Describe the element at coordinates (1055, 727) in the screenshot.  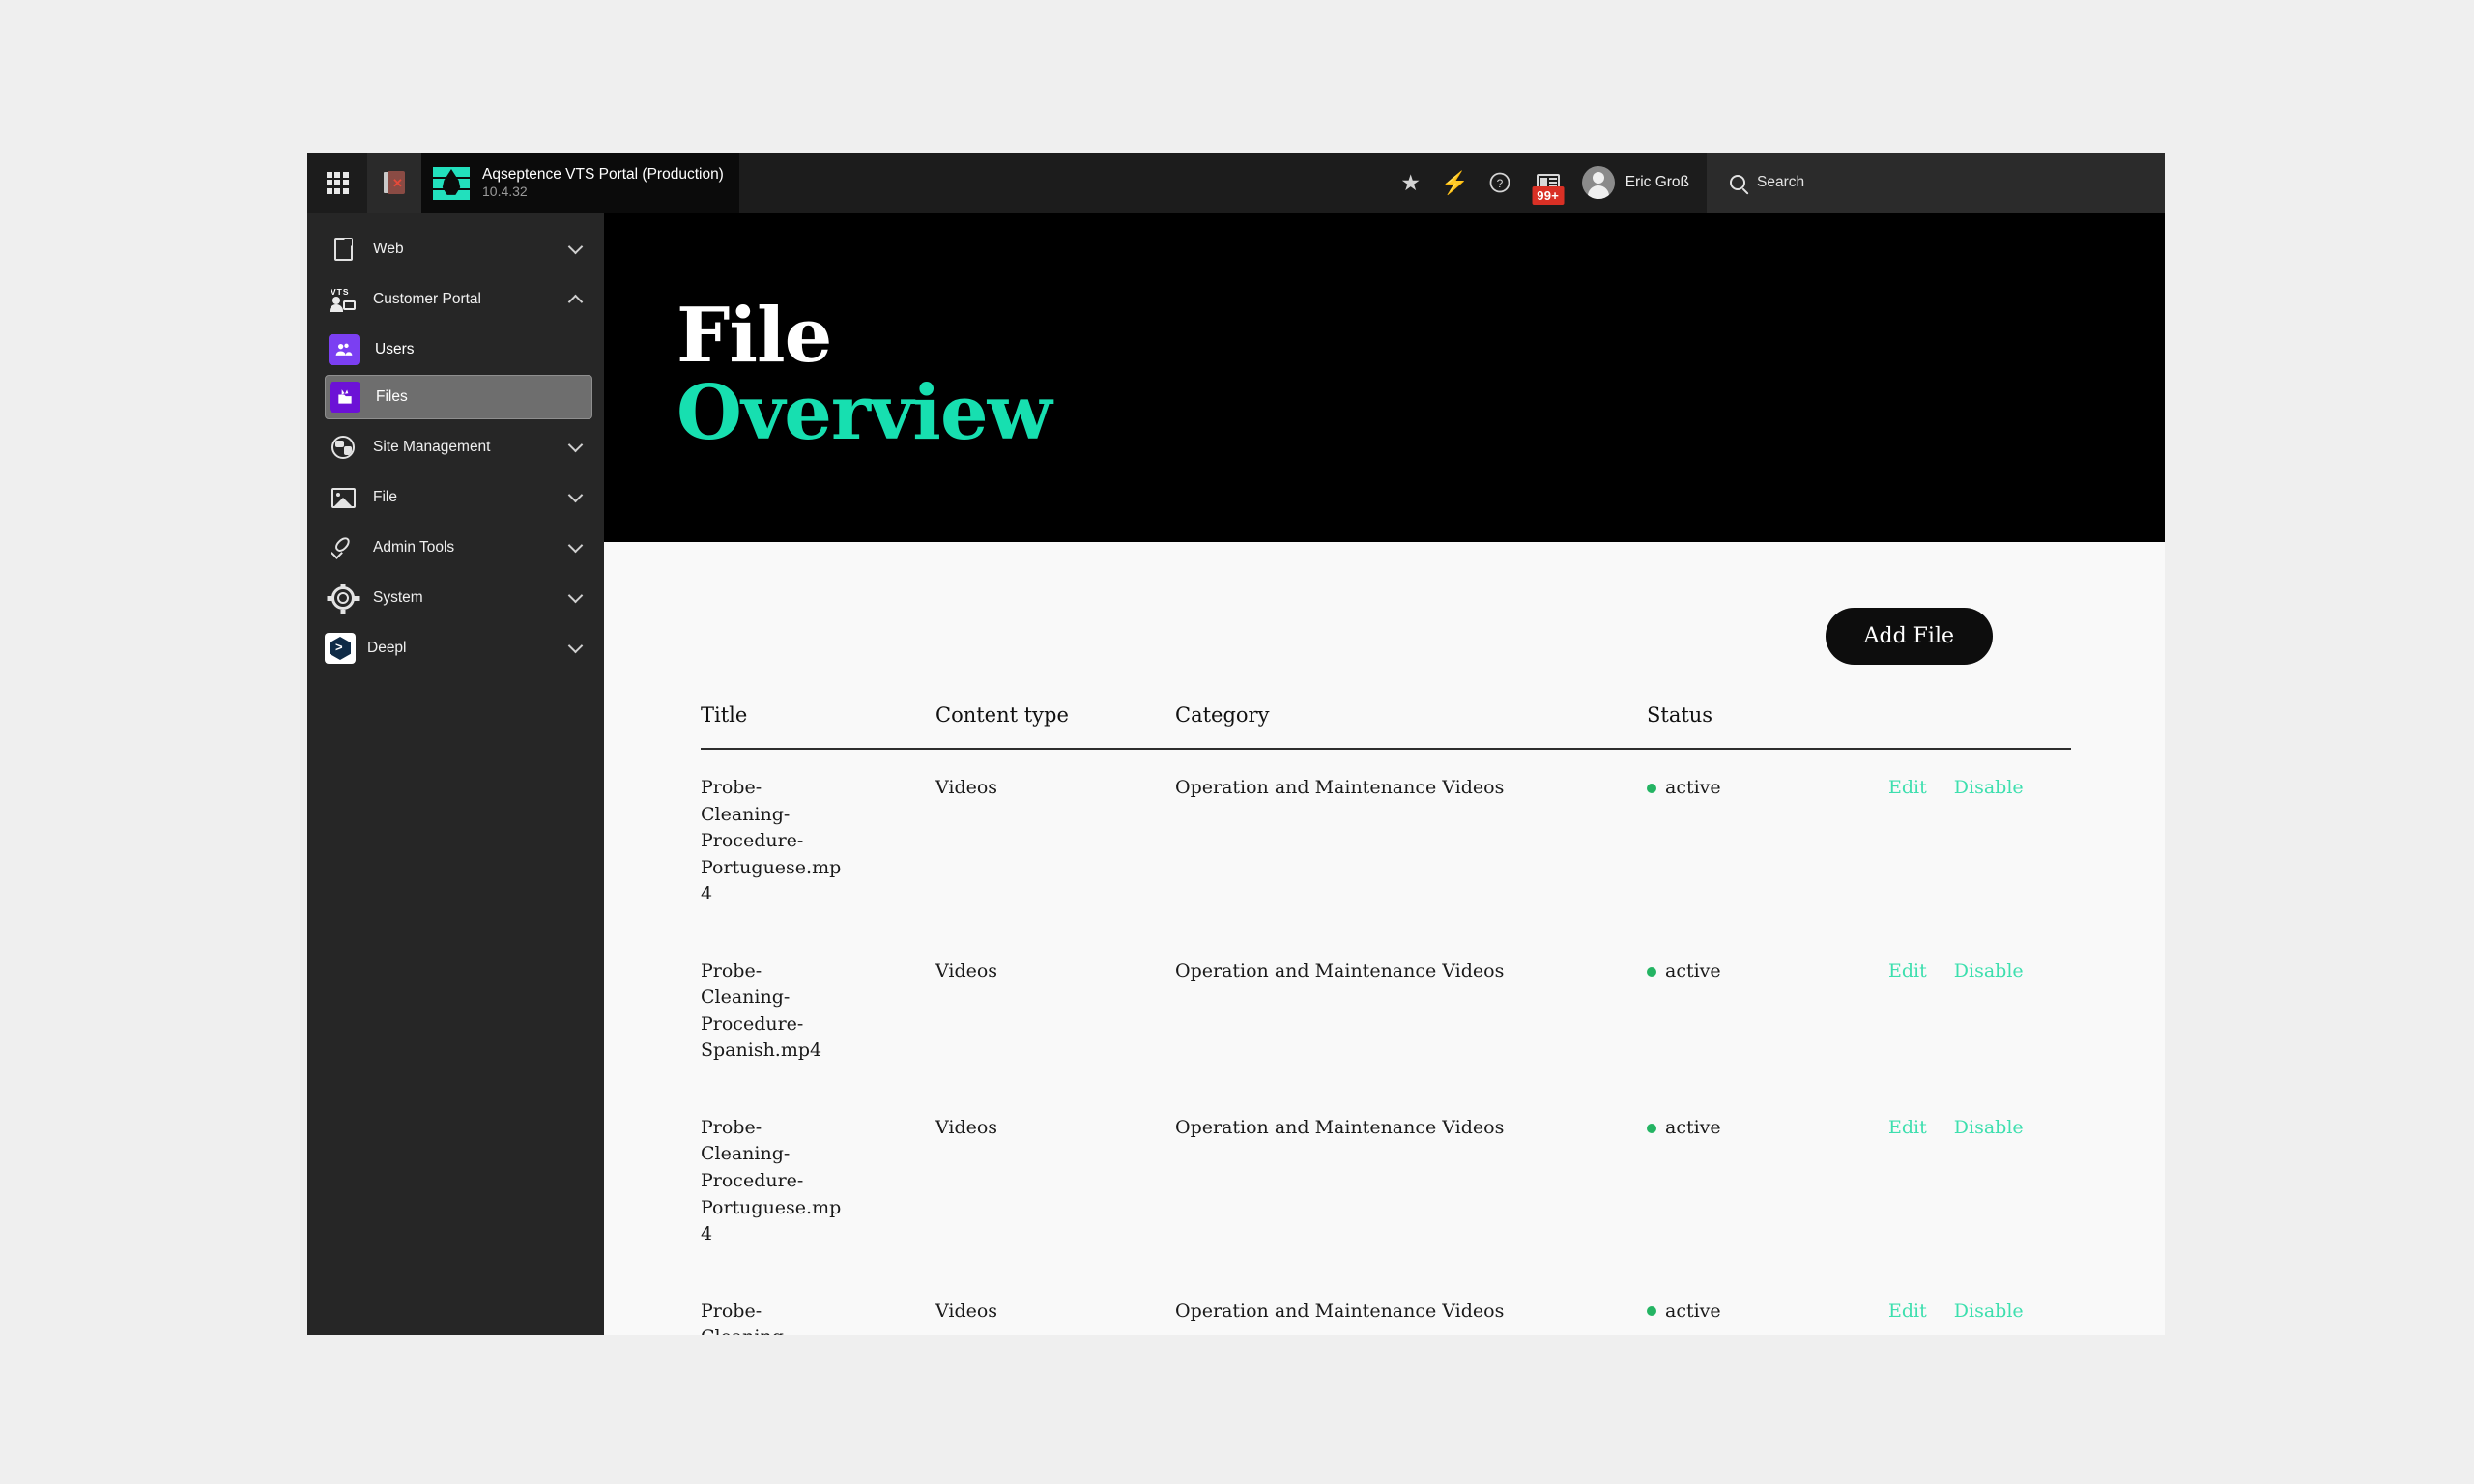
I see `column-header-content-type: Content type` at that location.